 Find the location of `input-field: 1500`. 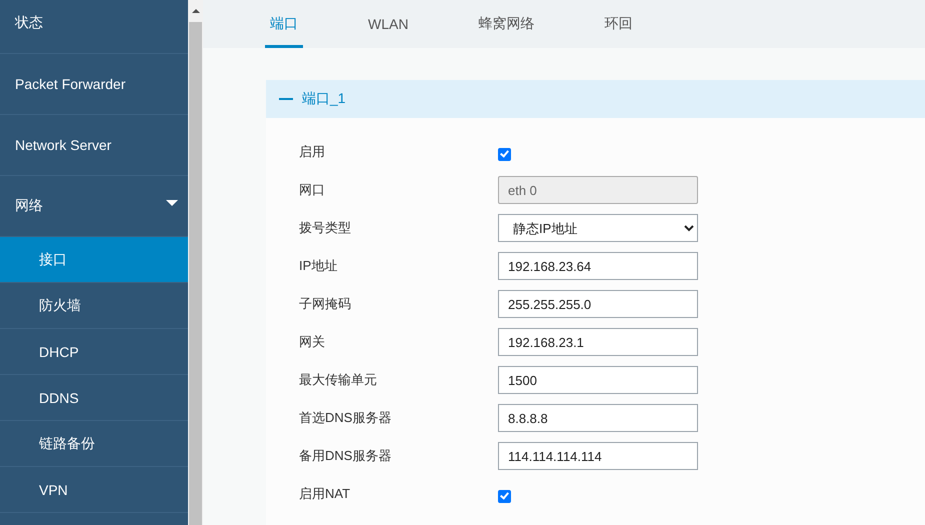

input-field: 1500 is located at coordinates (598, 380).